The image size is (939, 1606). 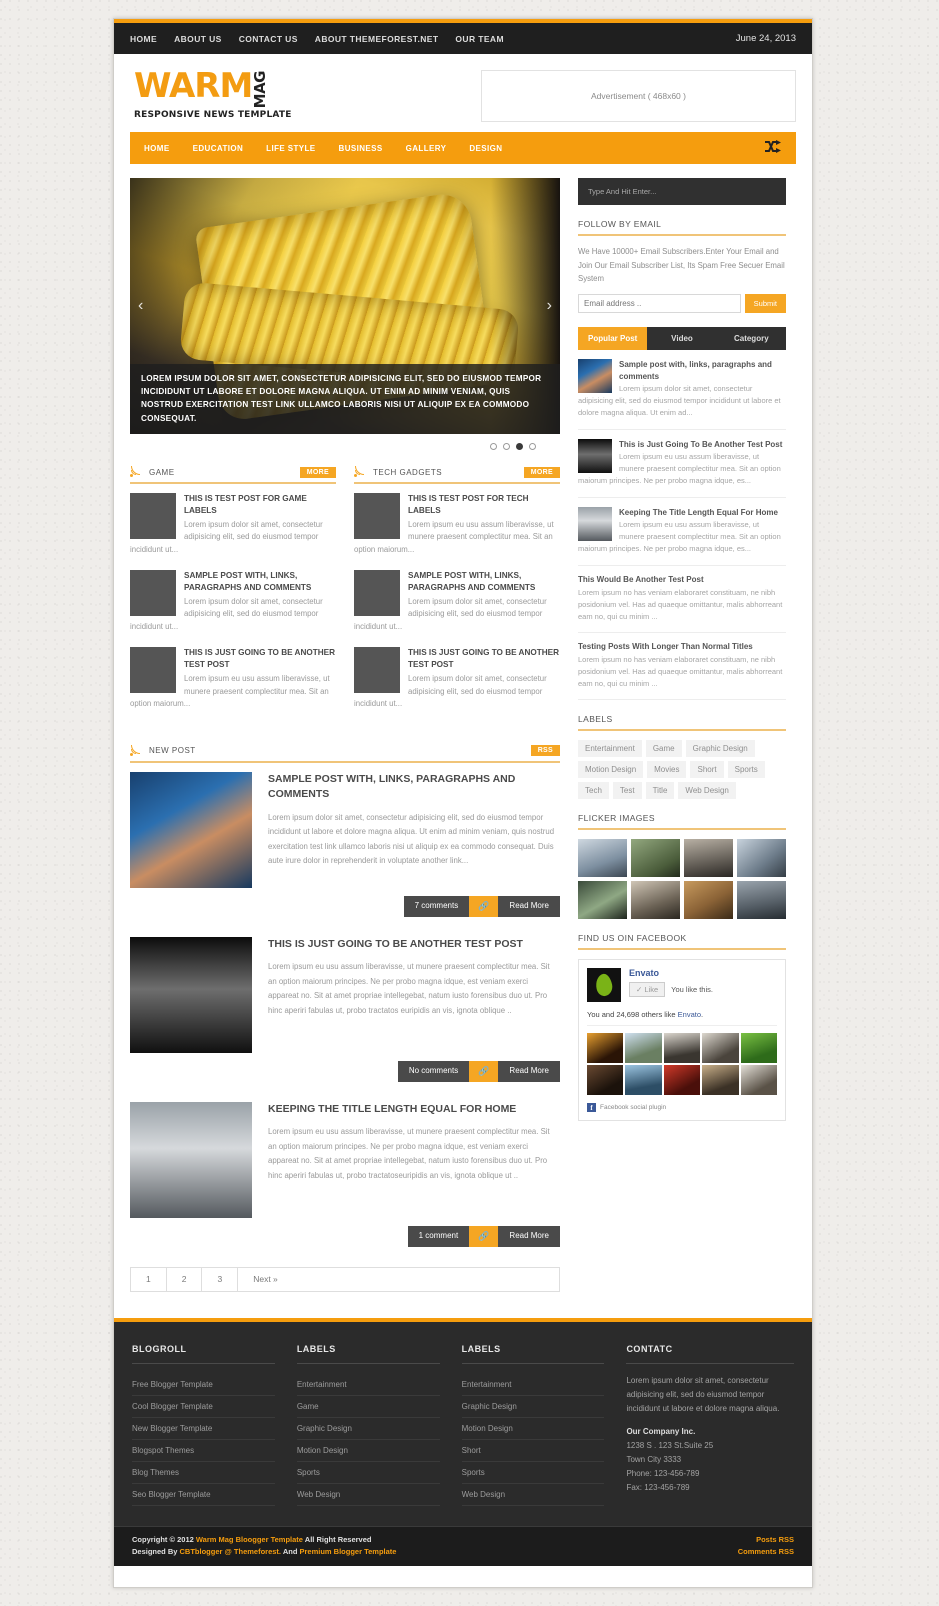 What do you see at coordinates (361, 148) in the screenshot?
I see `main-nav-item-3: BUSINESS` at bounding box center [361, 148].